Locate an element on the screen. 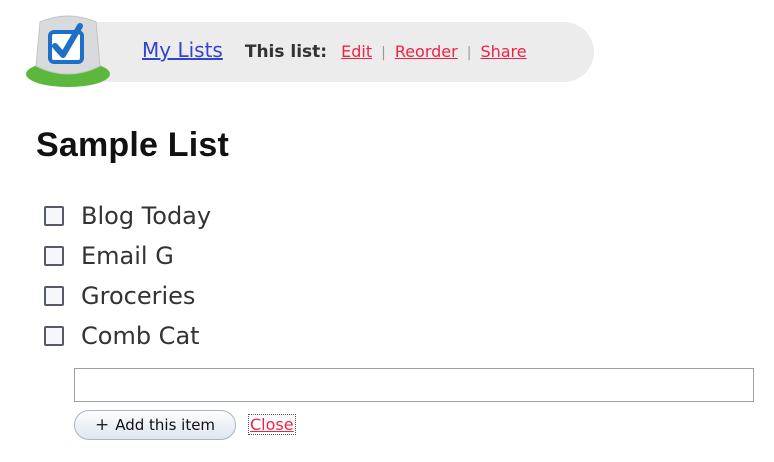 This screenshot has height=462, width=774. close-link: Close is located at coordinates (272, 424).